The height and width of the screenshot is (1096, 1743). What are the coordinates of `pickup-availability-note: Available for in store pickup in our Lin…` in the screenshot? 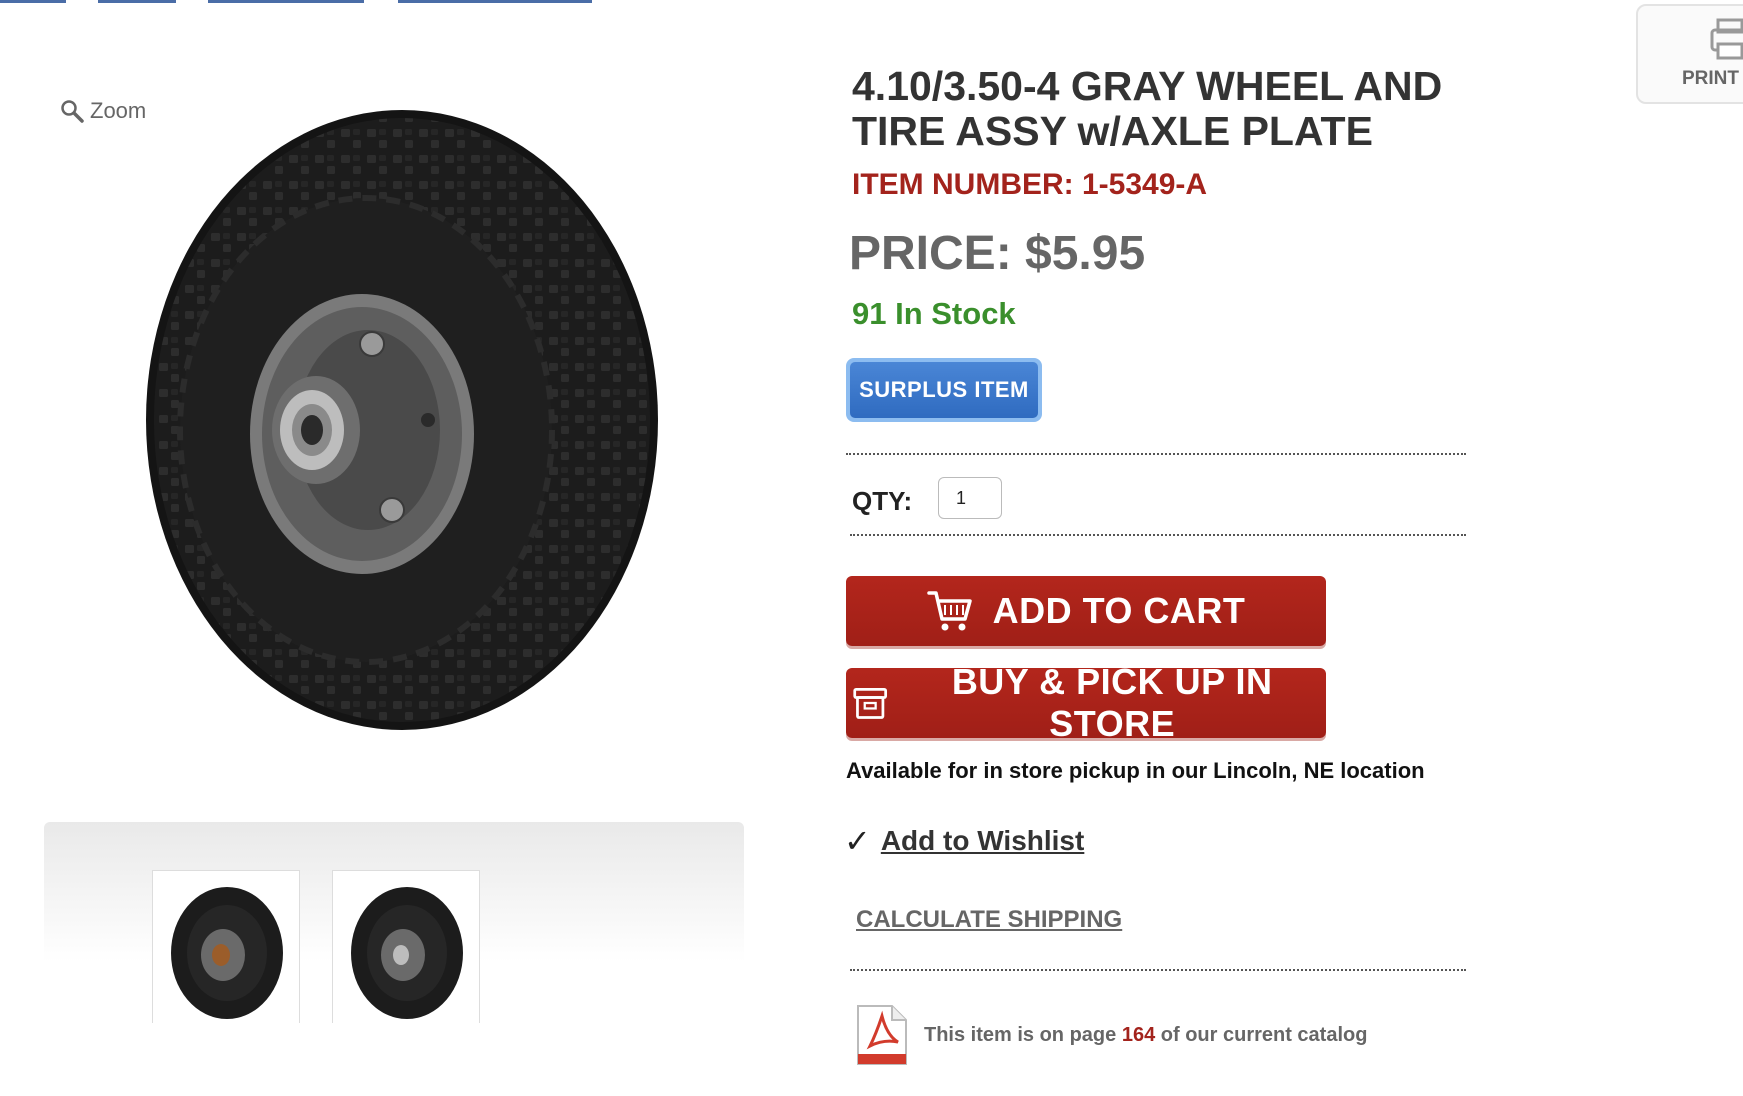 It's located at (1135, 770).